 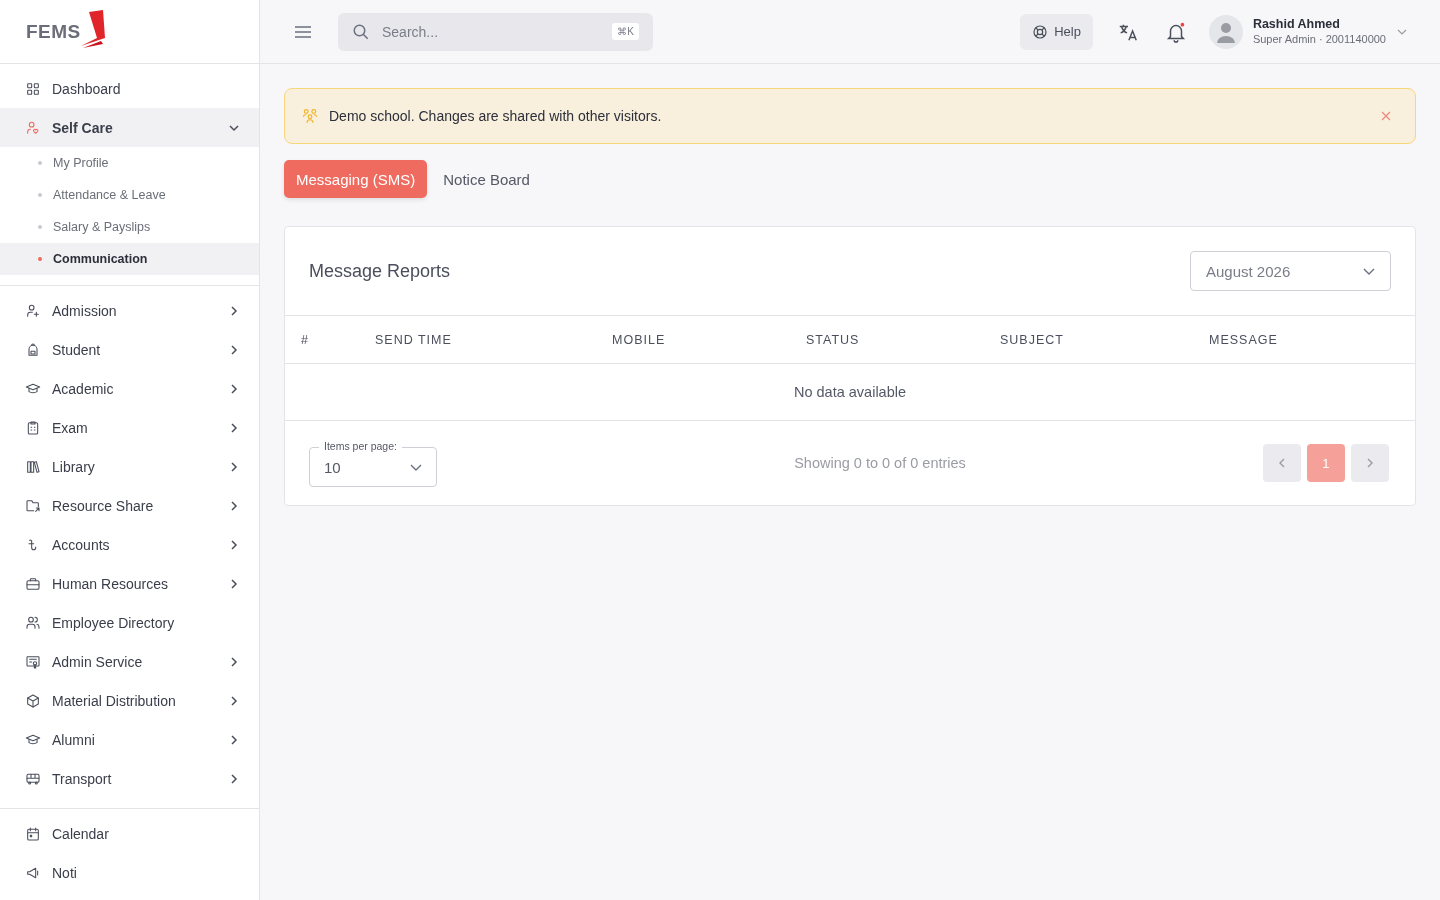 I want to click on nav-item: Calendar, so click(x=129, y=833).